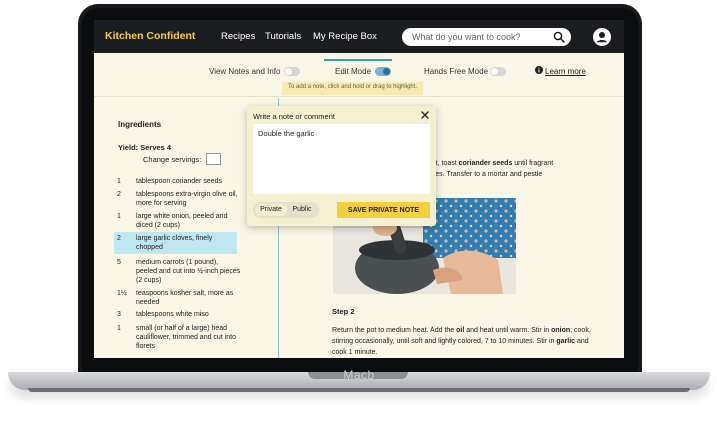 This screenshot has height=447, width=717. I want to click on step2-title: Step 2, so click(343, 311).